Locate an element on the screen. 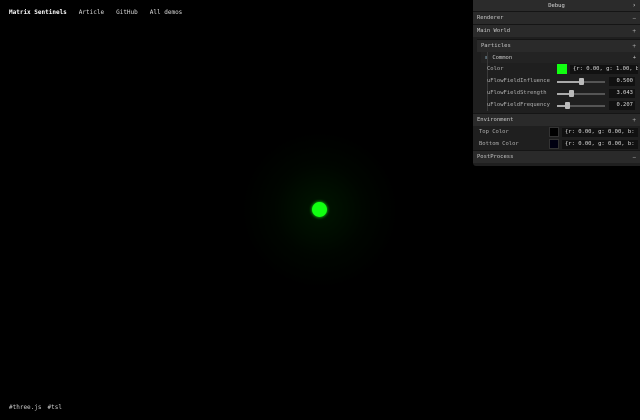 The width and height of the screenshot is (640, 420). color-value-field: {r: 0.00, g: 1.00, b: 0.00} is located at coordinates (604, 69).